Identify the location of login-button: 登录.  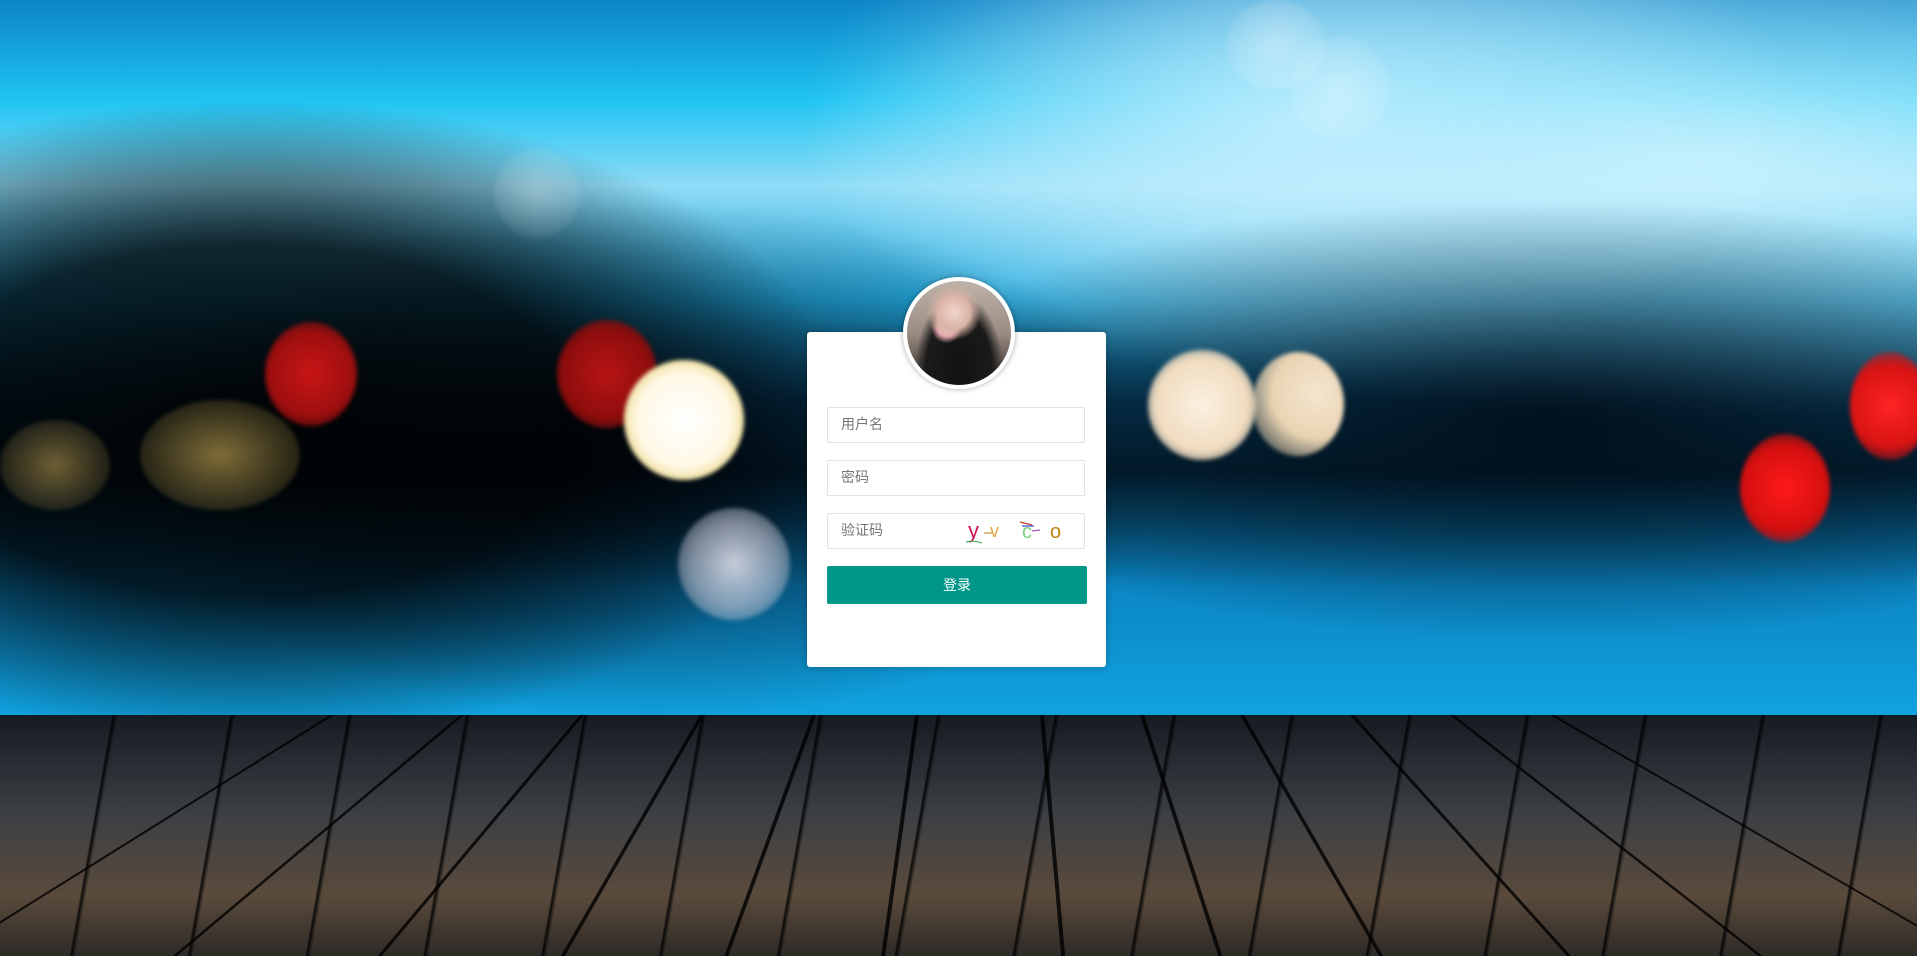
(957, 585).